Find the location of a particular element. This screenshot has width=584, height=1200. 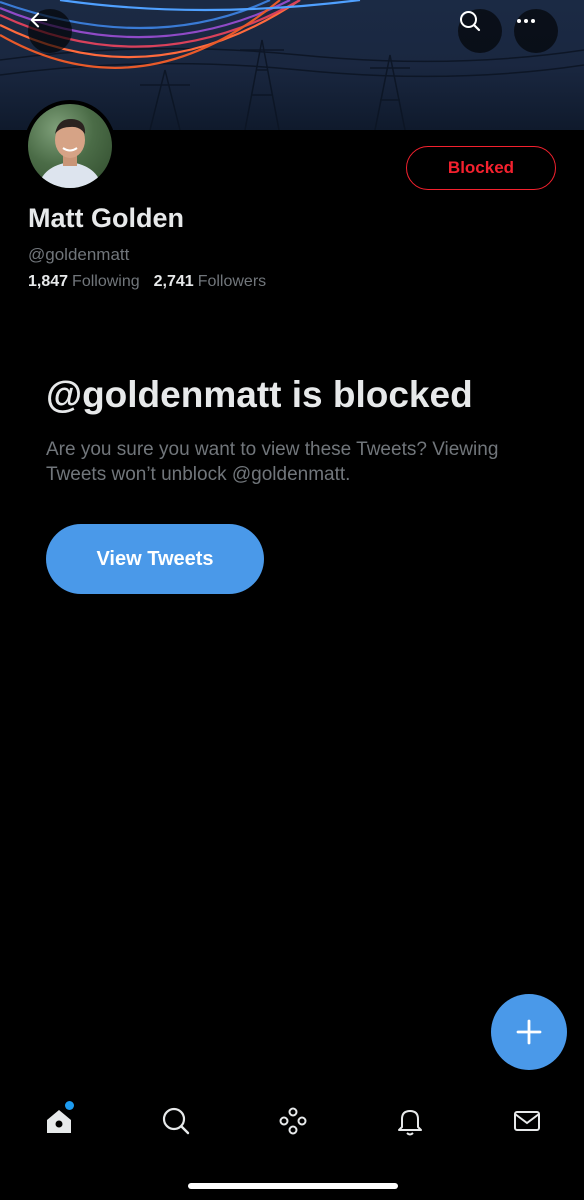

back-button is located at coordinates (50, 31).